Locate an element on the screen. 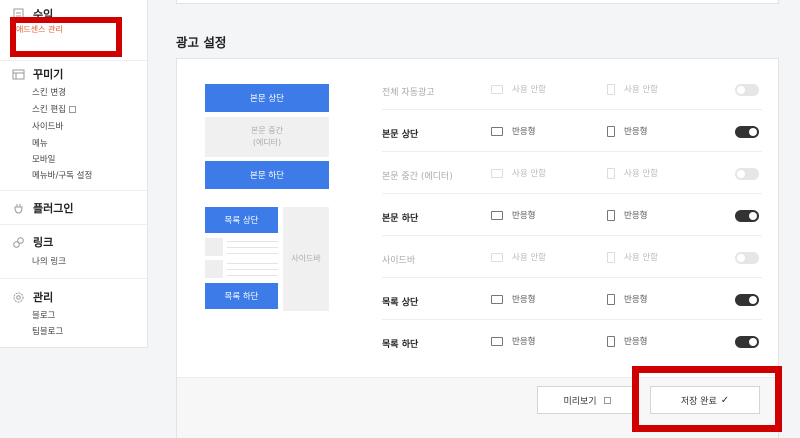  sidebar-item-my-link: 나의 링크 is located at coordinates (49, 261).